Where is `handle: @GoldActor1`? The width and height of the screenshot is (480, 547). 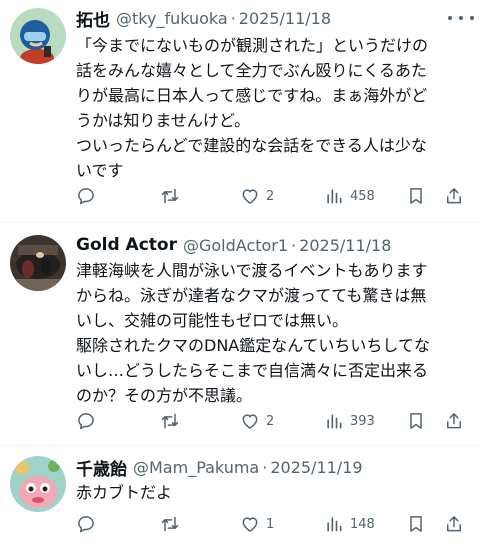 handle: @GoldActor1 is located at coordinates (235, 245).